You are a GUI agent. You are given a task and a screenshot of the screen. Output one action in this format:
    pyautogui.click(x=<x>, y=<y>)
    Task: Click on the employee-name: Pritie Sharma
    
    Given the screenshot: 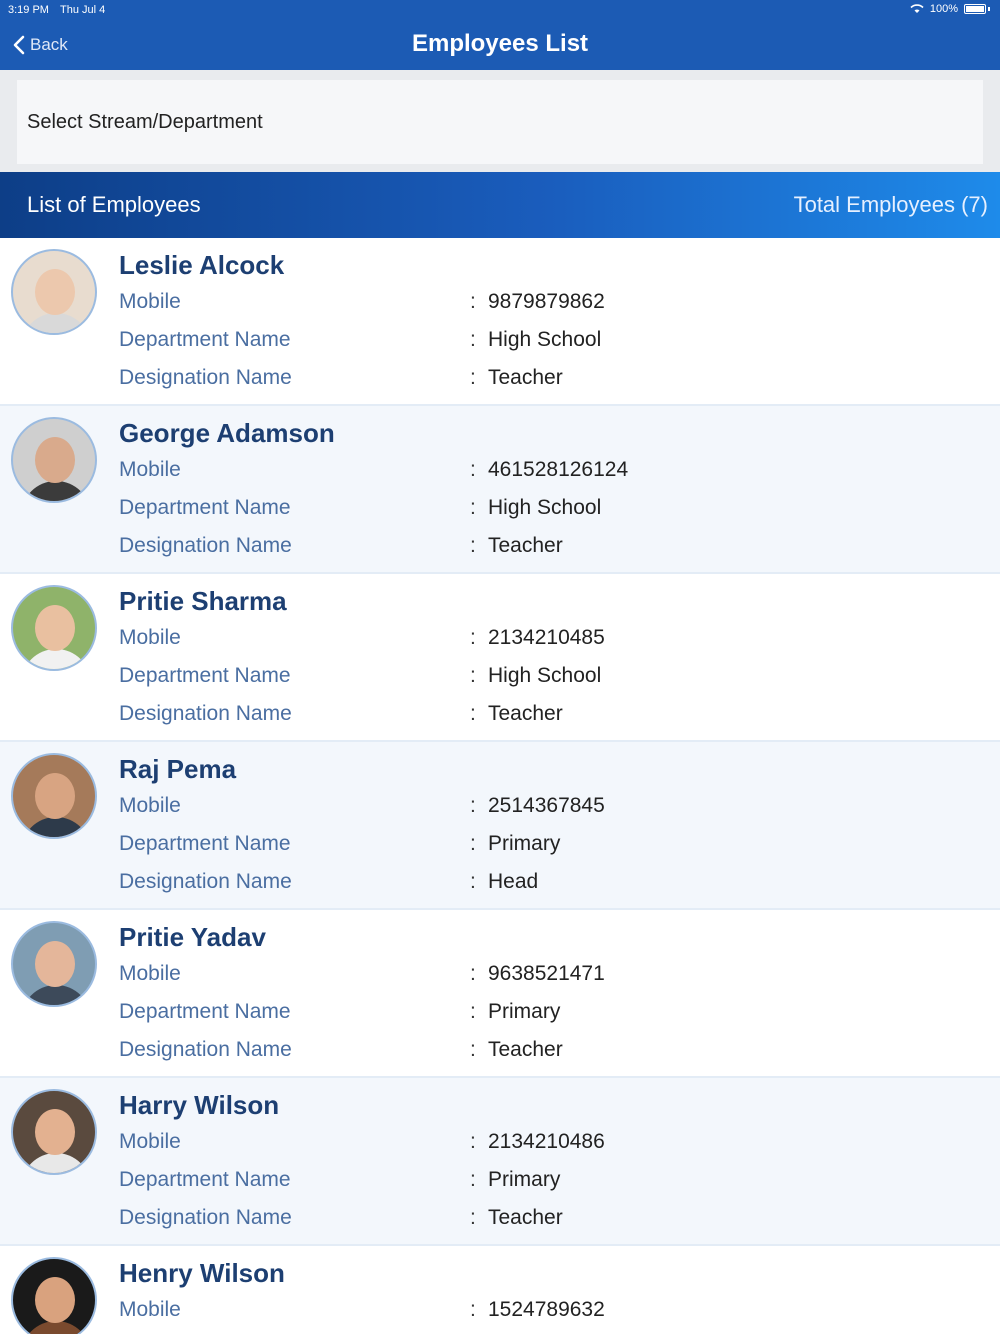 What is the action you would take?
    pyautogui.click(x=203, y=601)
    